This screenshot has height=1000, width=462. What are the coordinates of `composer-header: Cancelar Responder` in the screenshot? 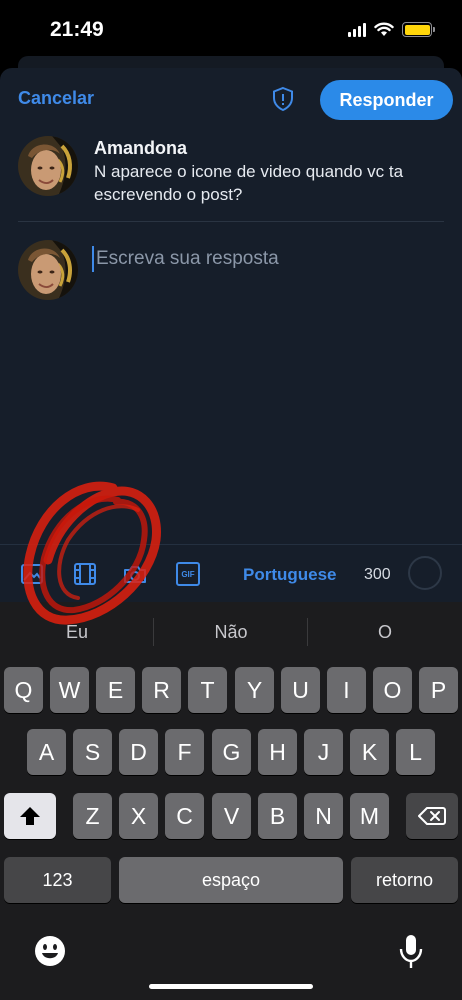 It's located at (231, 99).